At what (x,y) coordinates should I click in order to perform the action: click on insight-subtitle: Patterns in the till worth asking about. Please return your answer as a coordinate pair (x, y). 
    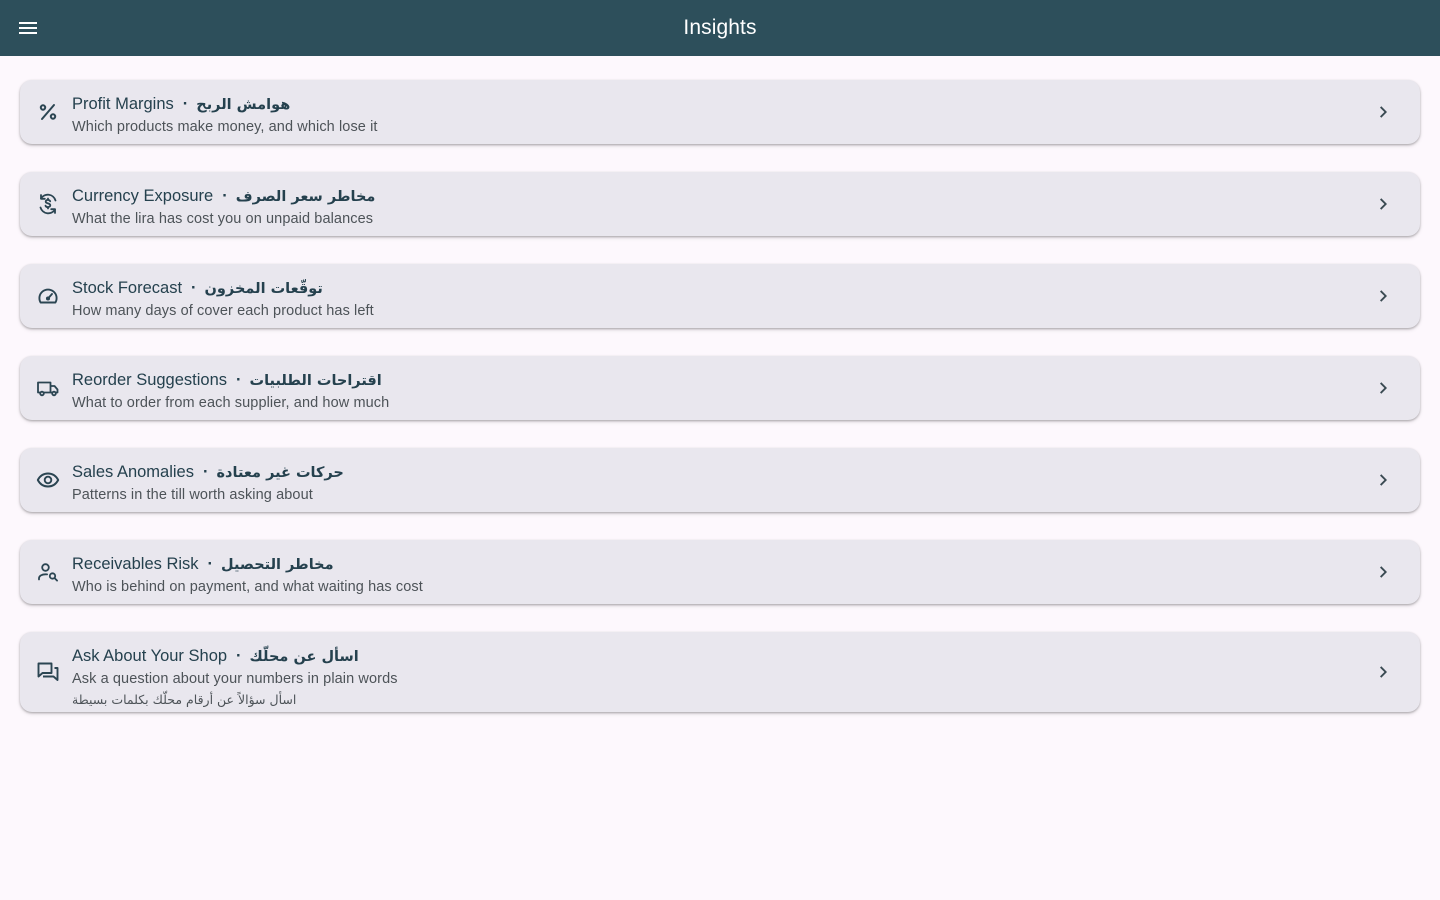
    Looking at the image, I should click on (192, 495).